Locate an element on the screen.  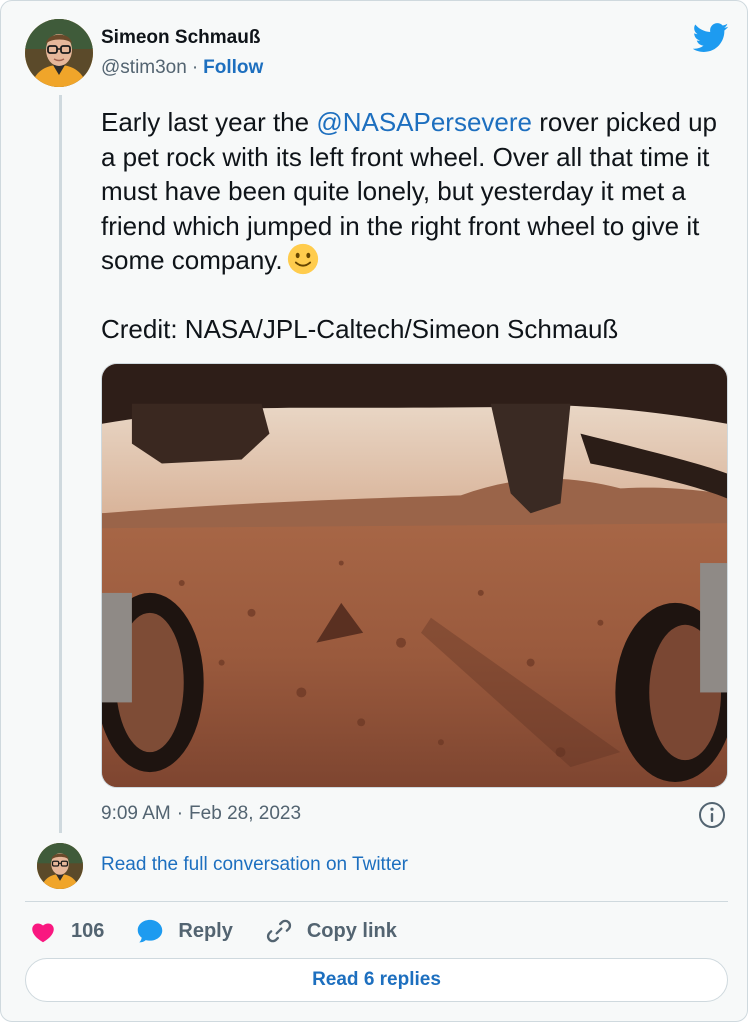
tweet-timestamp: 9:09 AM · Feb 28, 2023 is located at coordinates (201, 814).